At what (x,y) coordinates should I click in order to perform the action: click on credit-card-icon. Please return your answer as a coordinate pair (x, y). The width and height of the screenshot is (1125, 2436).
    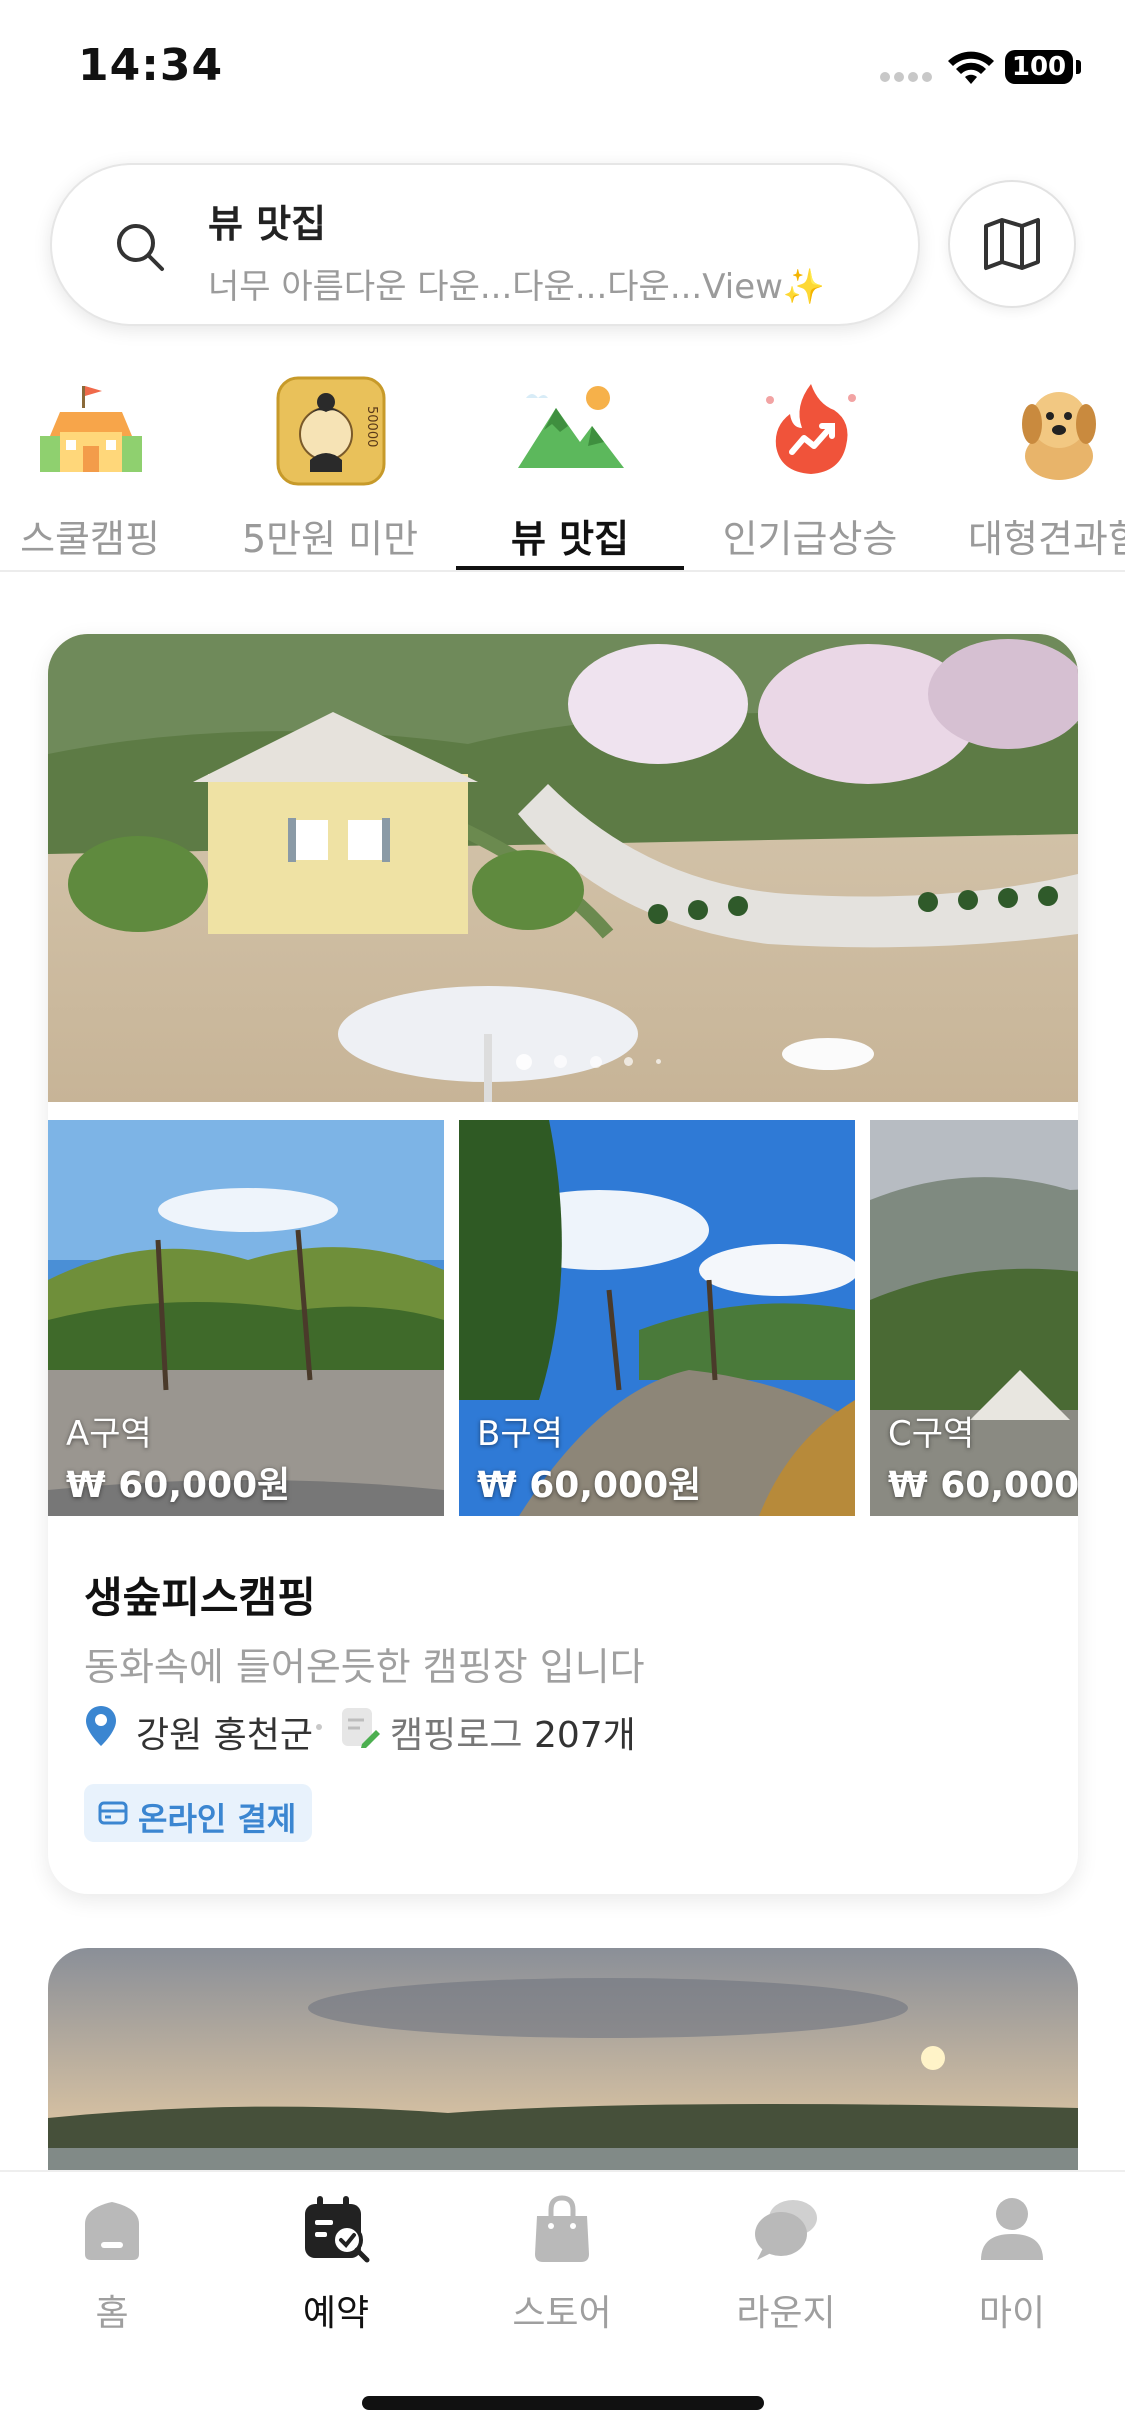
    Looking at the image, I should click on (113, 1813).